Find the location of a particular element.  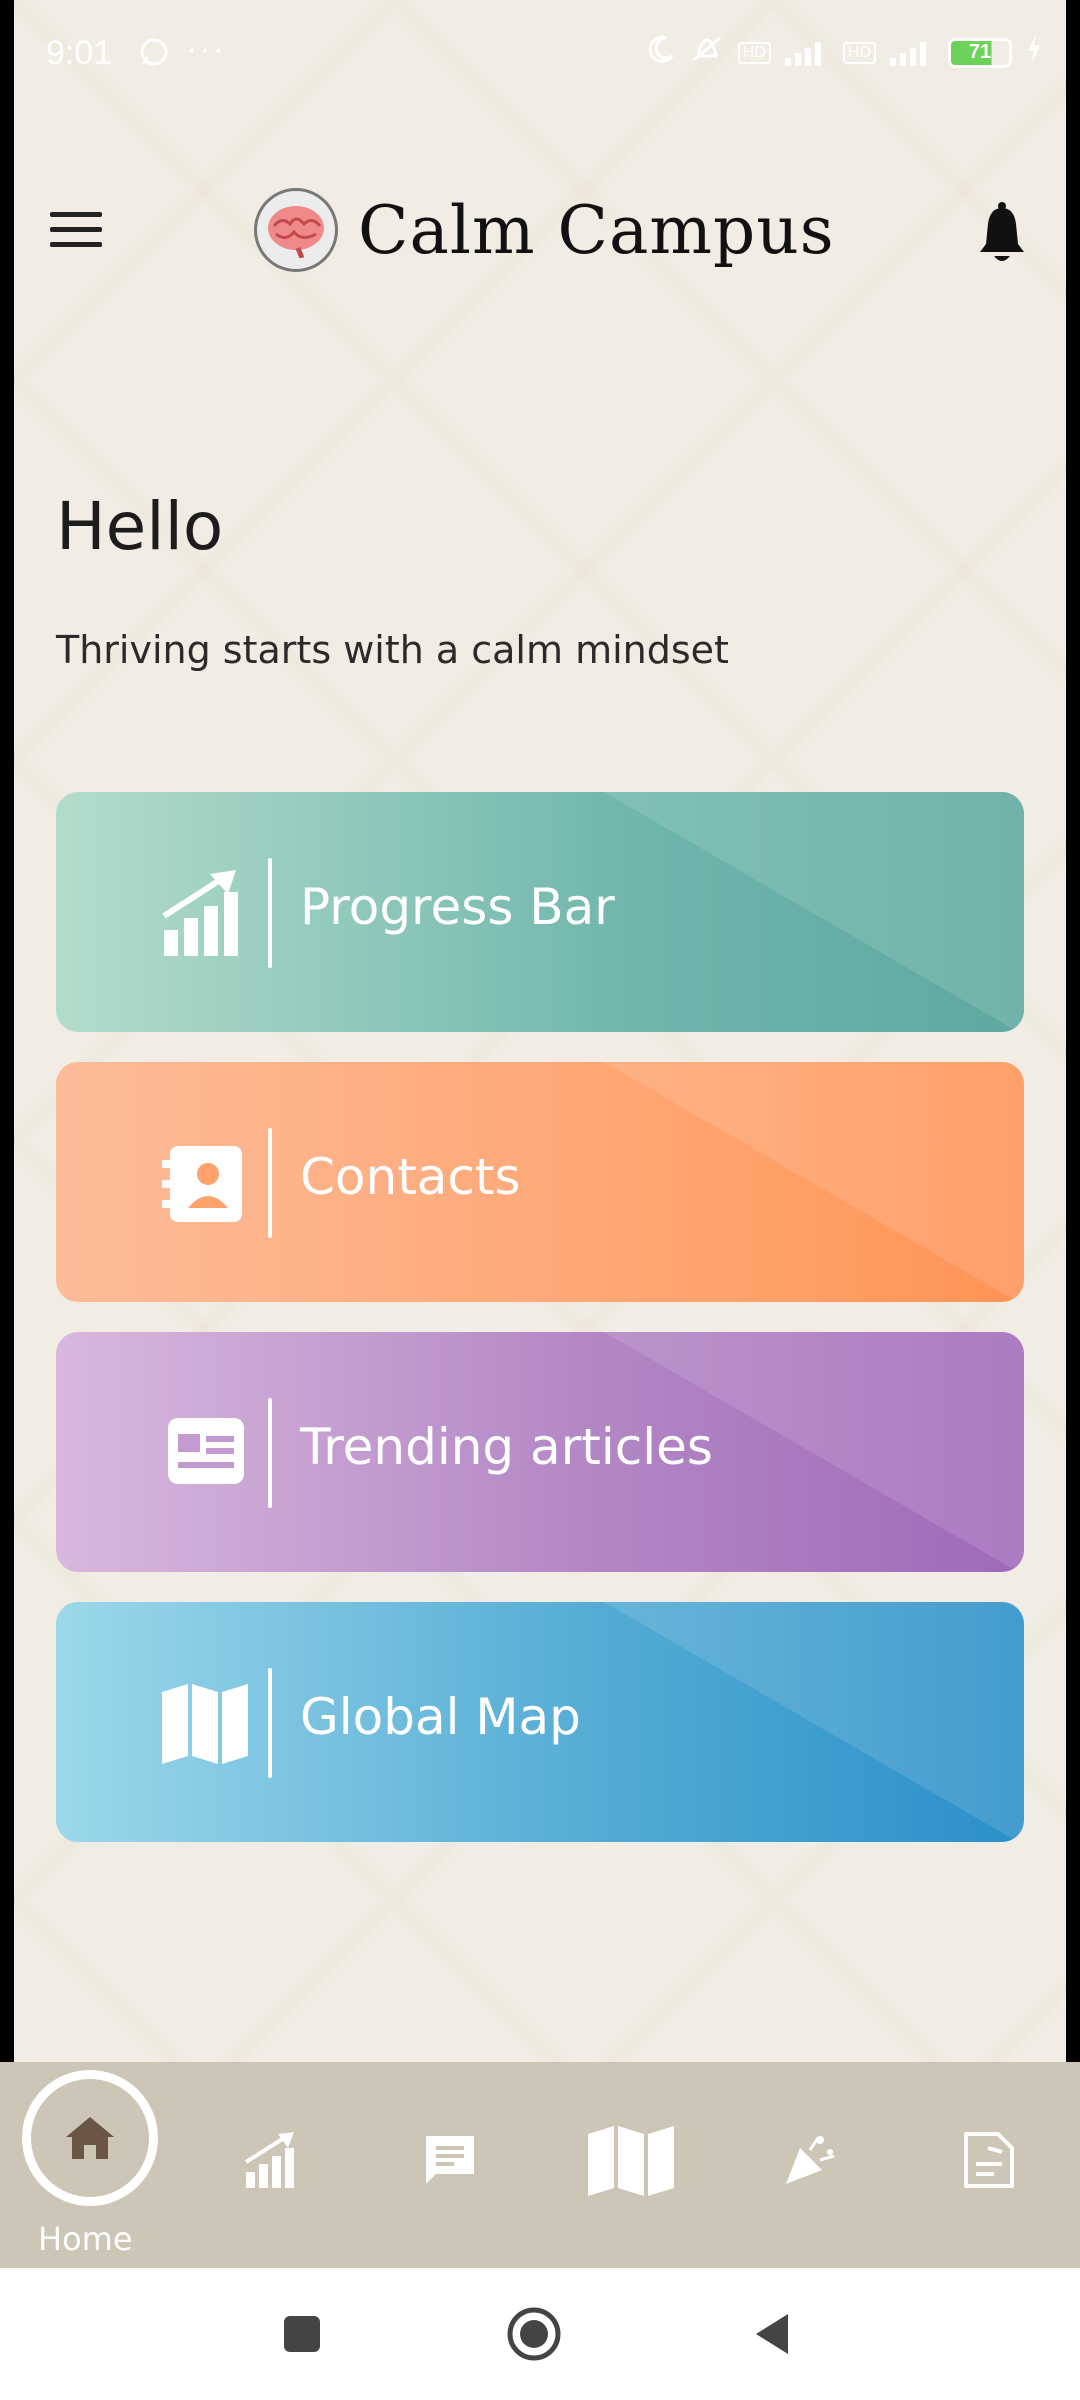

bell-icon is located at coordinates (1002, 234).